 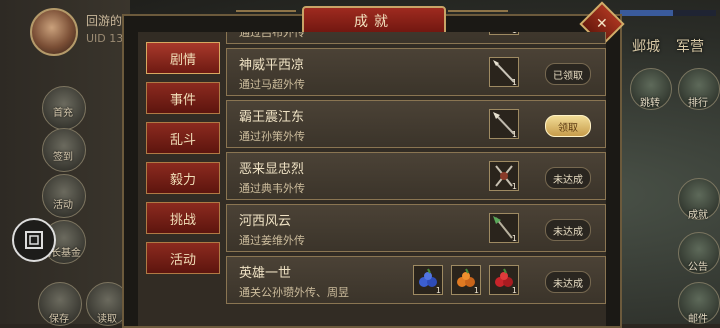 What do you see at coordinates (272, 188) in the screenshot?
I see `achievement-desc: 通过典韦外传` at bounding box center [272, 188].